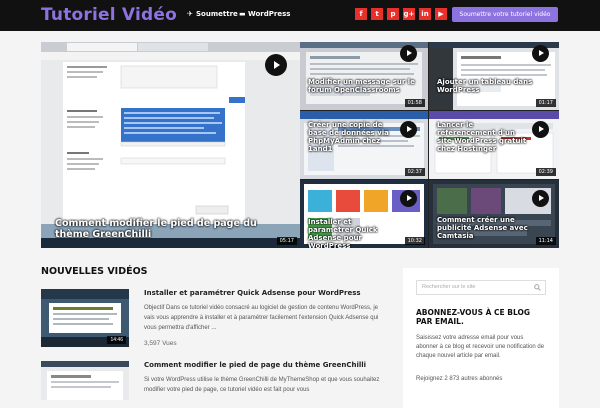  I want to click on subscriber-count: Rejoignez 2 873 autres abonnés, so click(459, 379).